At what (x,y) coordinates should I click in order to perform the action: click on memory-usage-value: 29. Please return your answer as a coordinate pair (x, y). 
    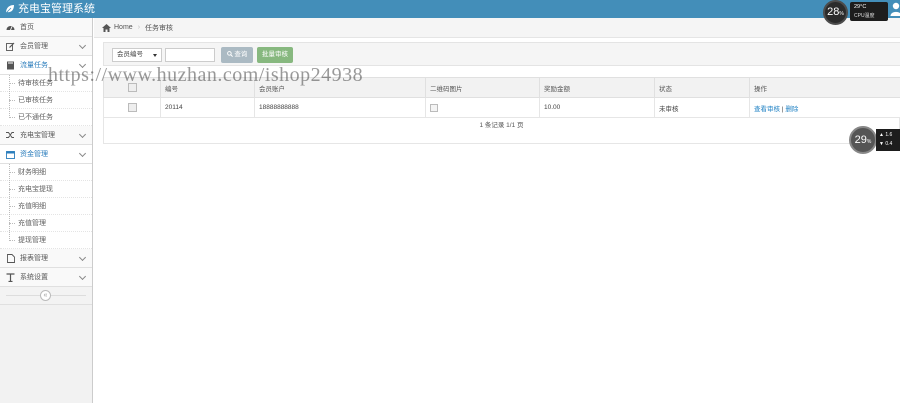
    Looking at the image, I should click on (860, 140).